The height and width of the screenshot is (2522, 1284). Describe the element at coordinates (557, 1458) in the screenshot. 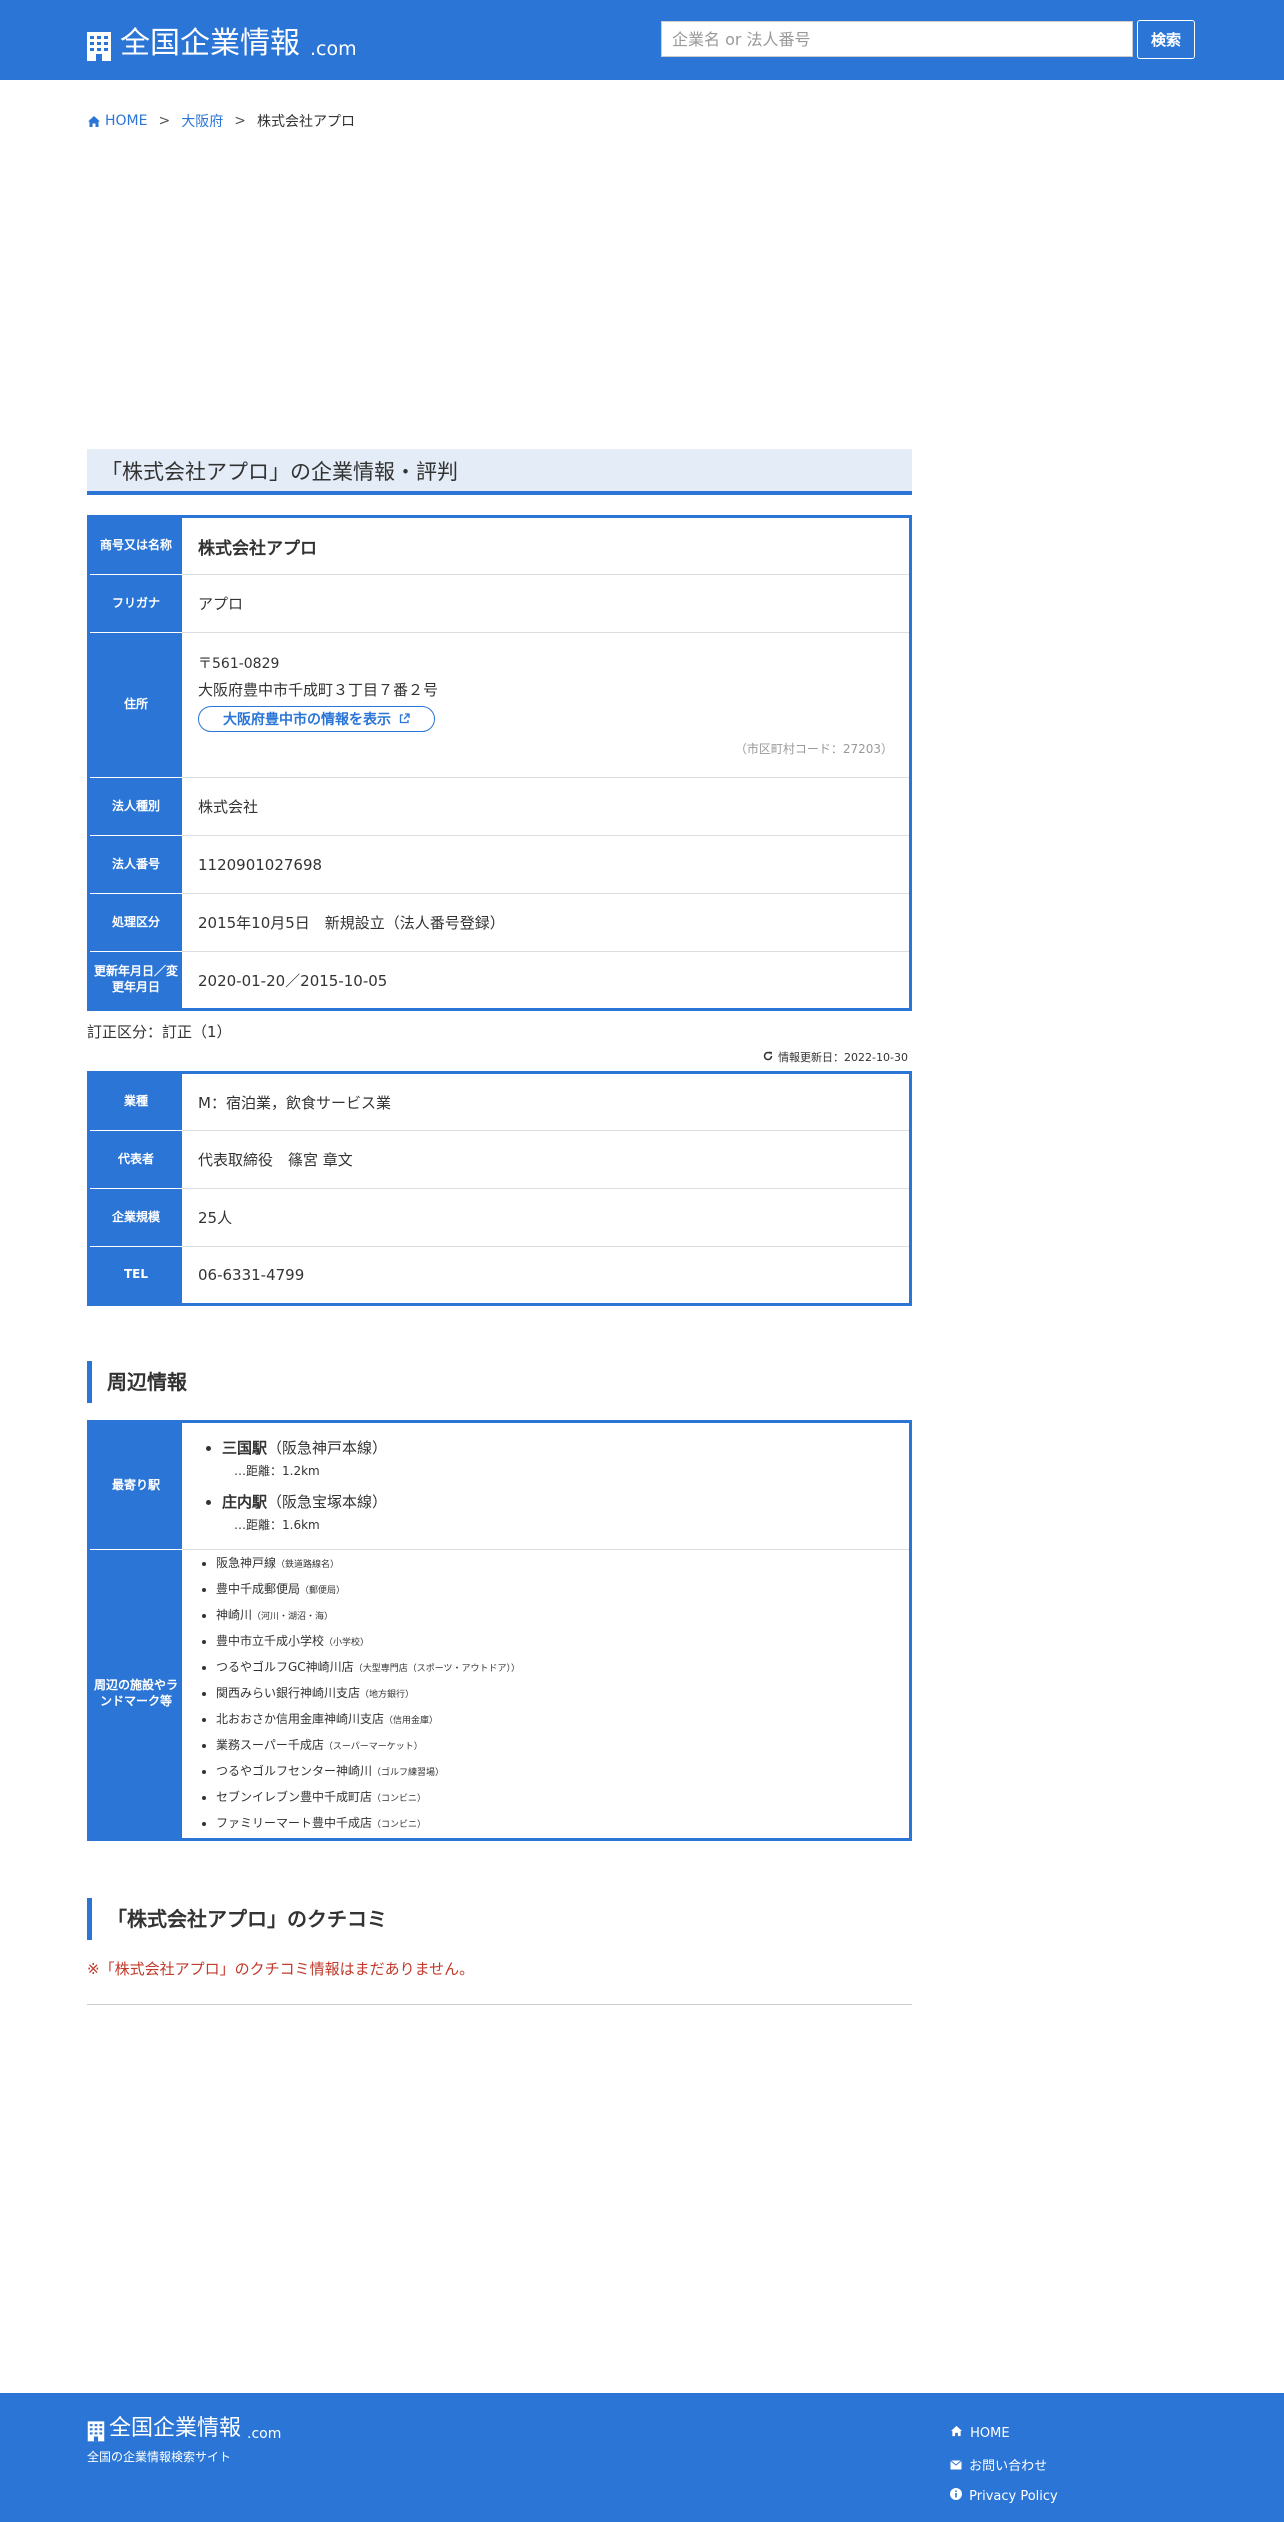

I see `list-item: 三国駅（阪急神戸本線） …距離：1.2km` at that location.